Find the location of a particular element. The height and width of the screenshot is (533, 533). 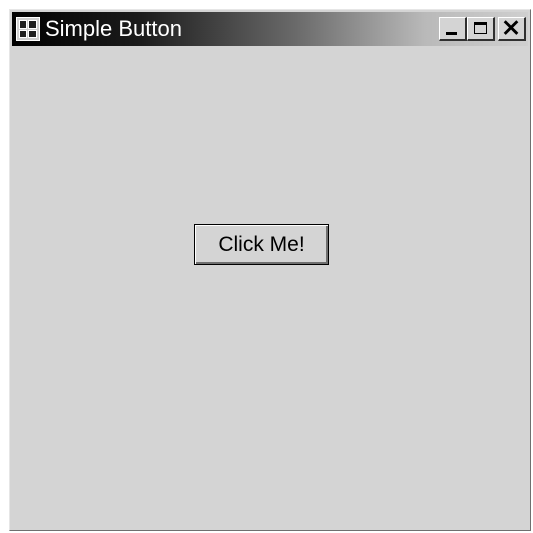

maximize-icon is located at coordinates (480, 28).